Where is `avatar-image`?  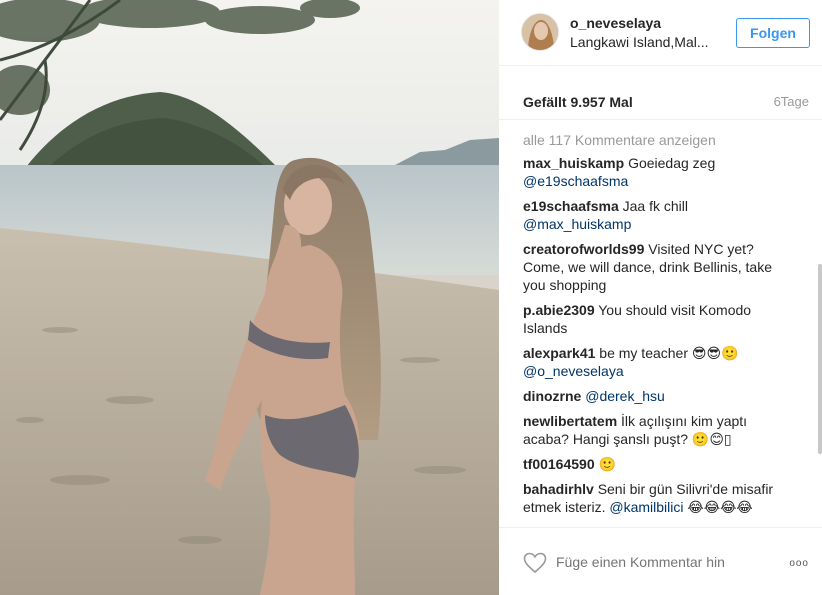
avatar-image is located at coordinates (540, 32).